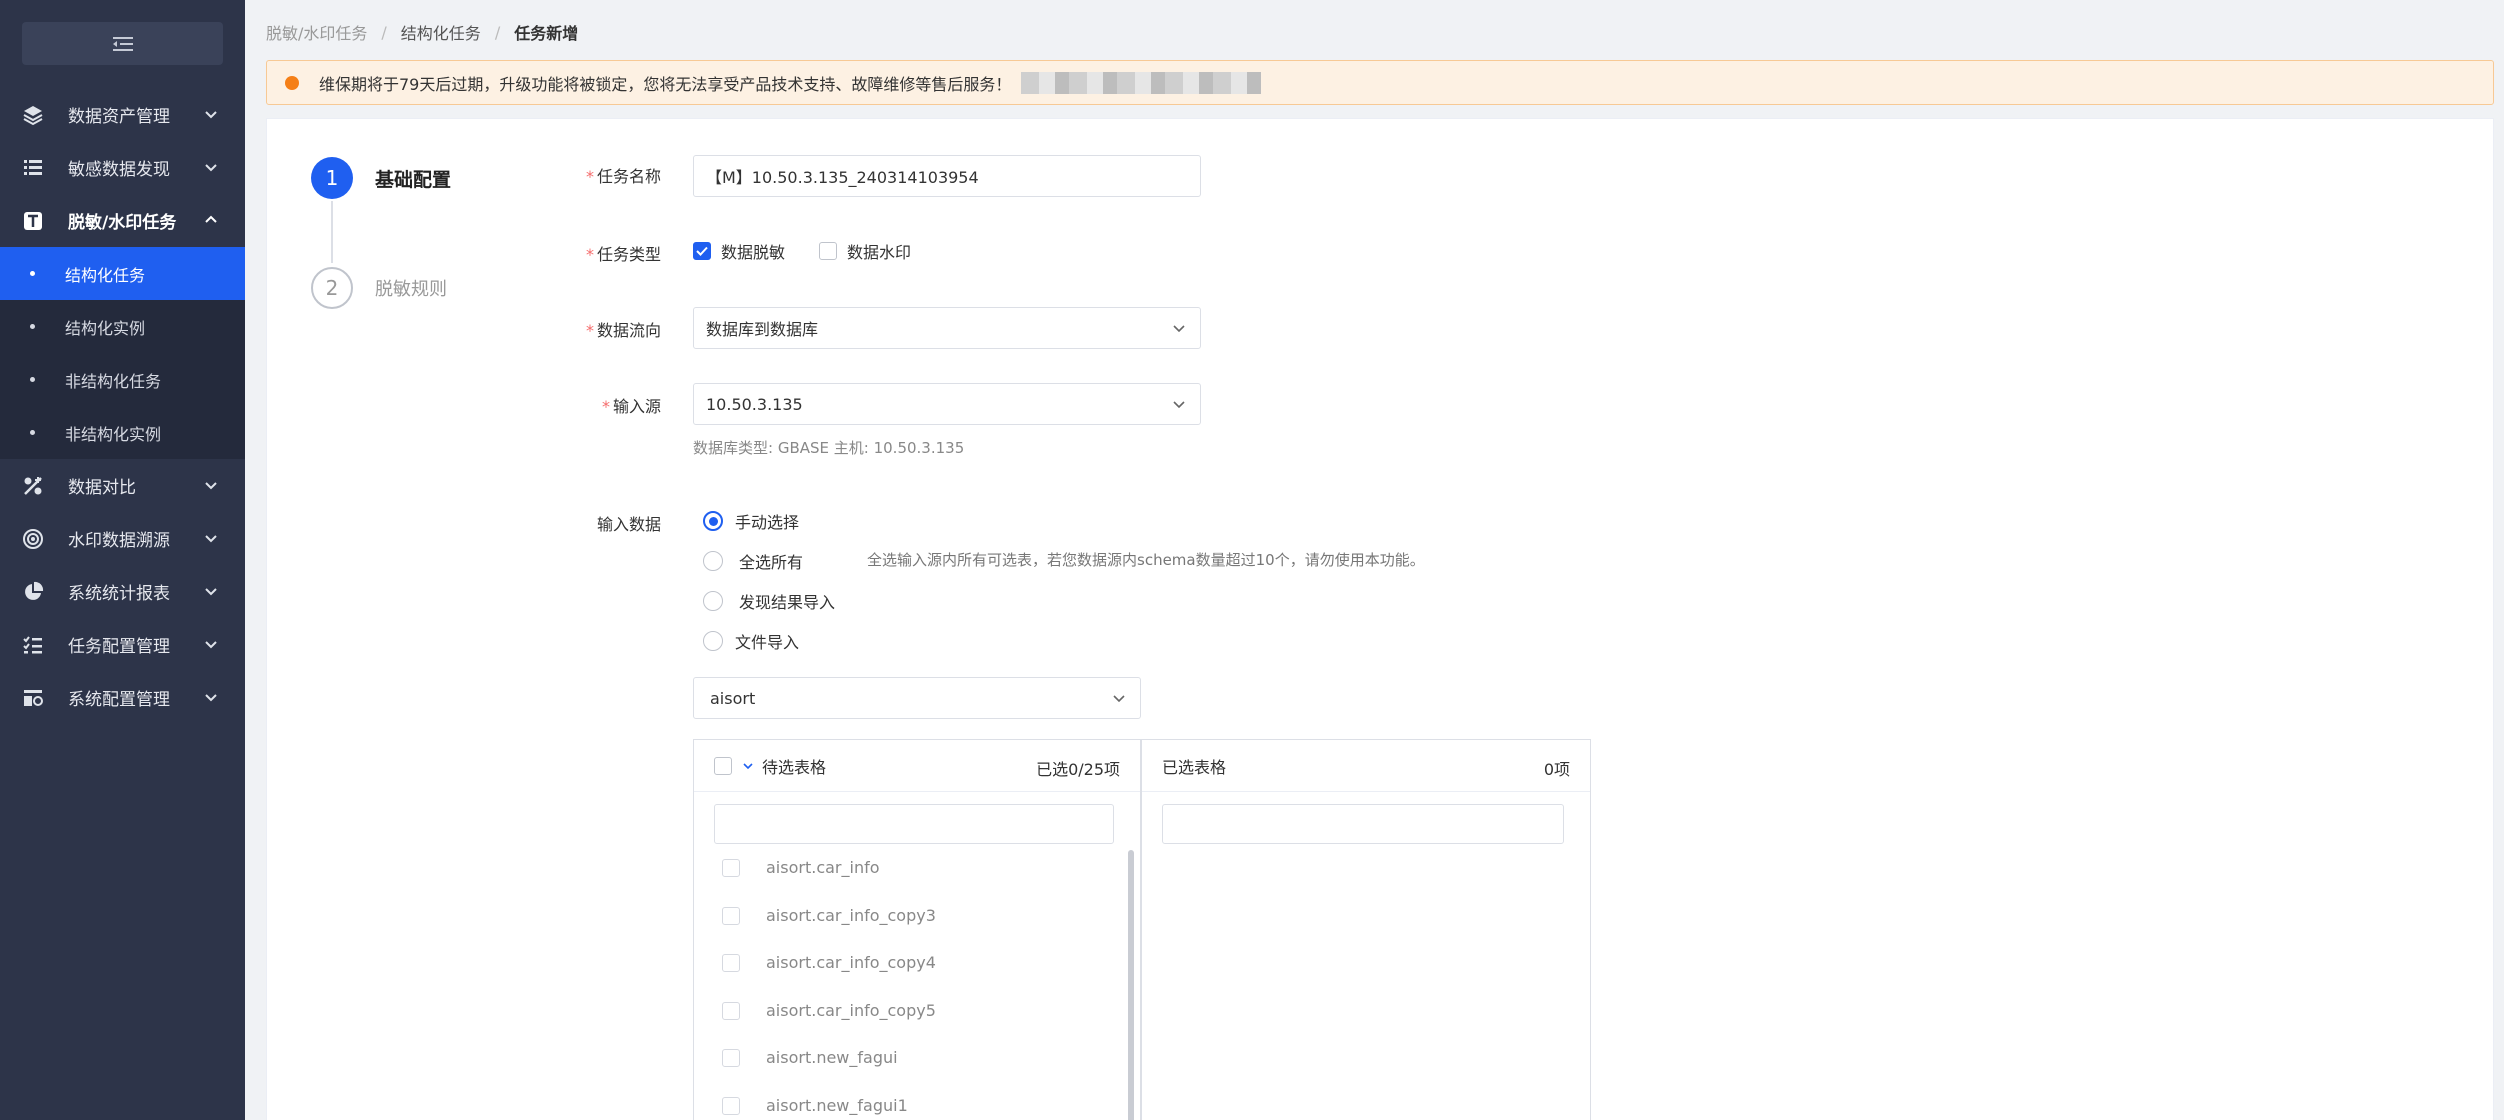 The width and height of the screenshot is (2504, 1120). What do you see at coordinates (1078, 769) in the screenshot?
I see `selected-count: 已选0/25项` at bounding box center [1078, 769].